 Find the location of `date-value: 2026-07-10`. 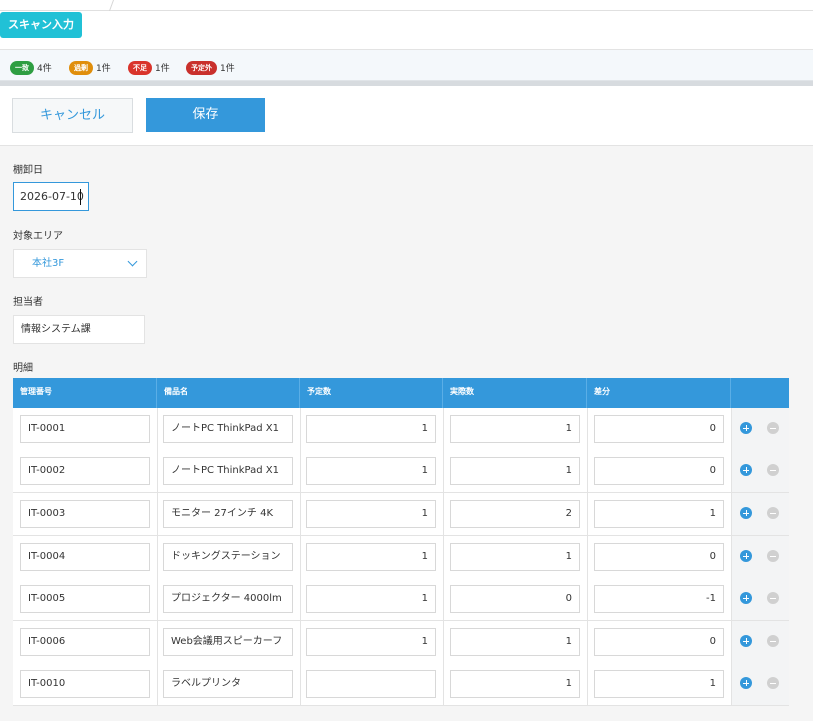

date-value: 2026-07-10 is located at coordinates (52, 196).